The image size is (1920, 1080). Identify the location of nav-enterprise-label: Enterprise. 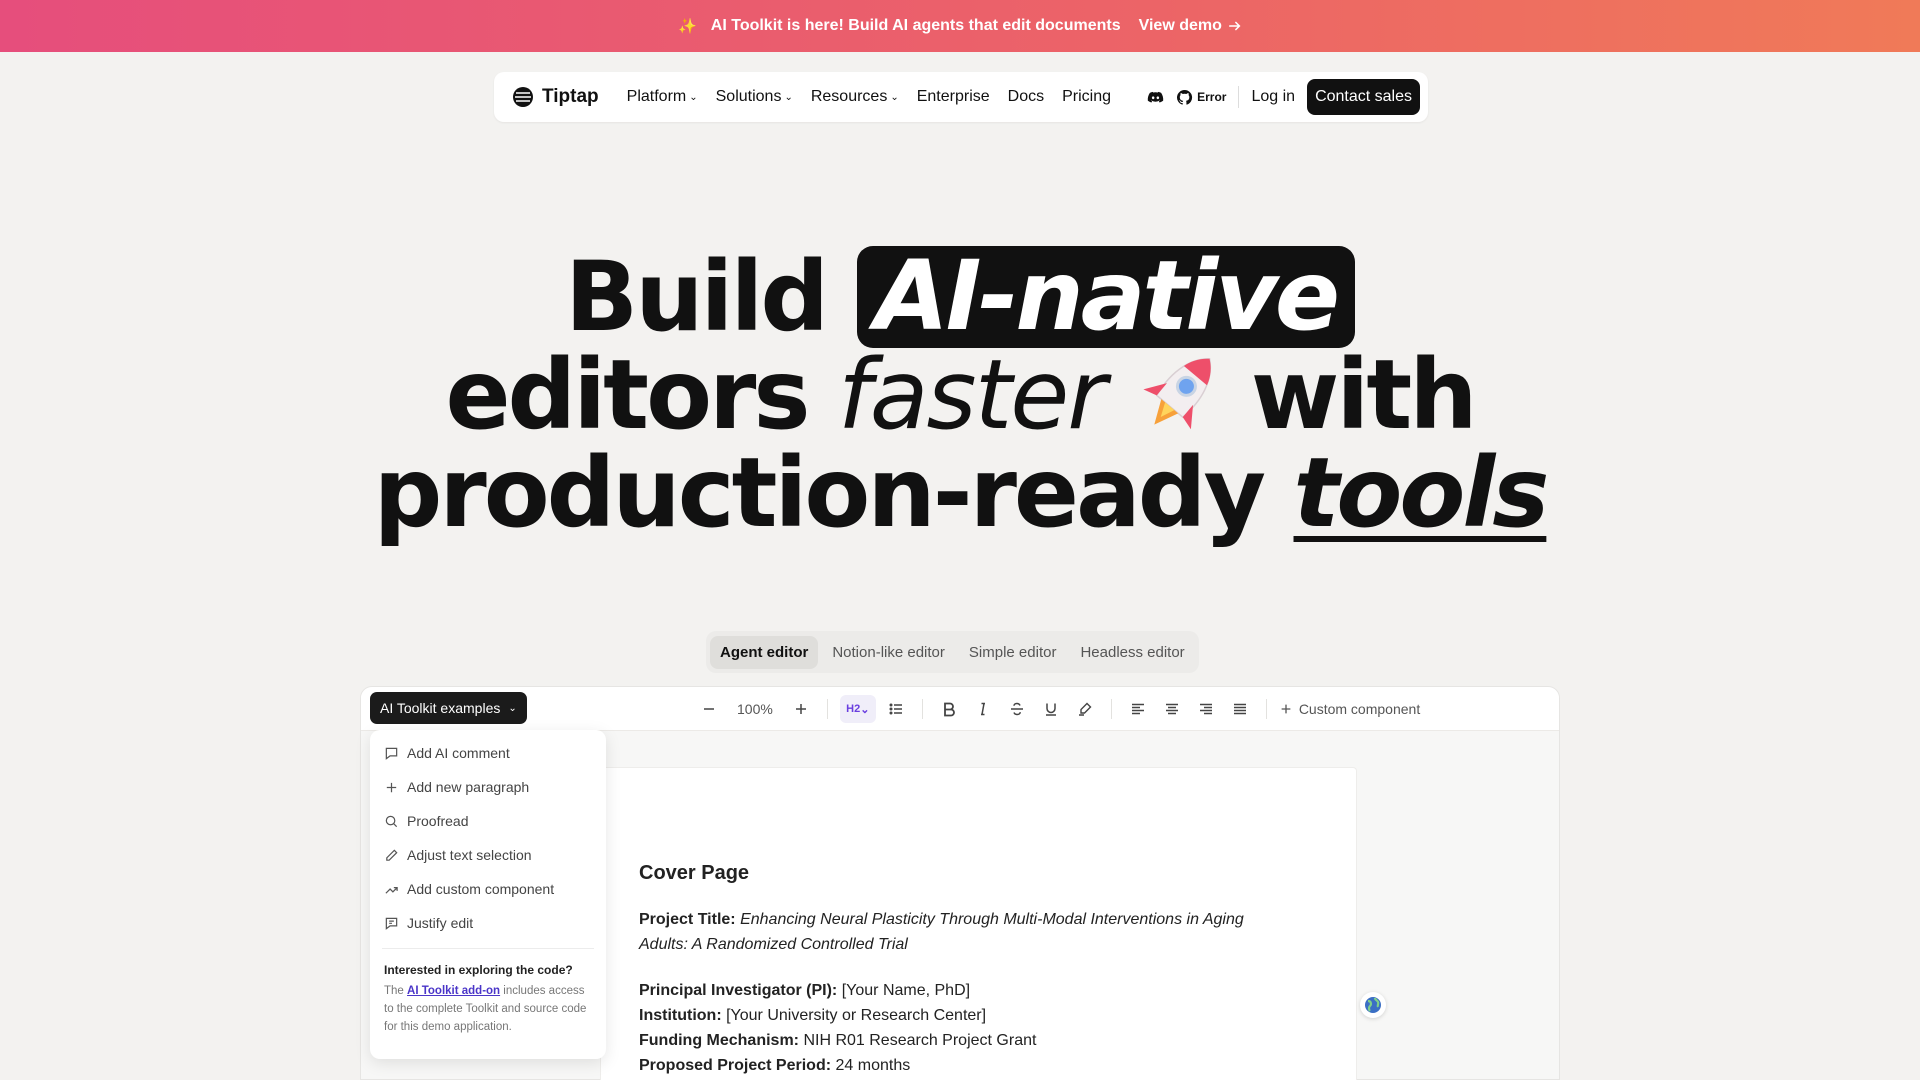
(953, 96).